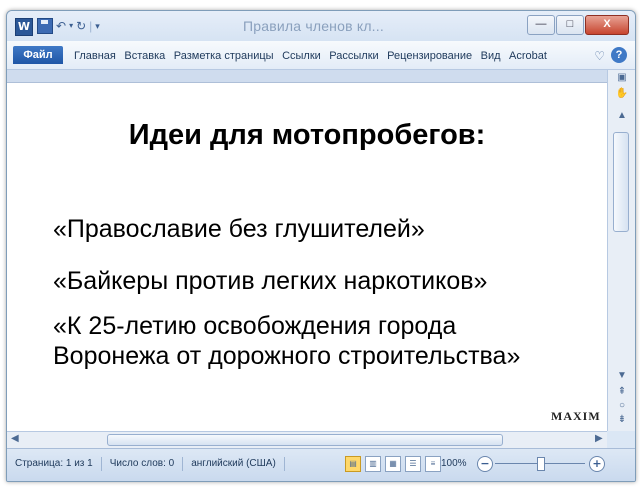  Describe the element at coordinates (621, 182) in the screenshot. I see `vertical-scroll-thumb` at that location.